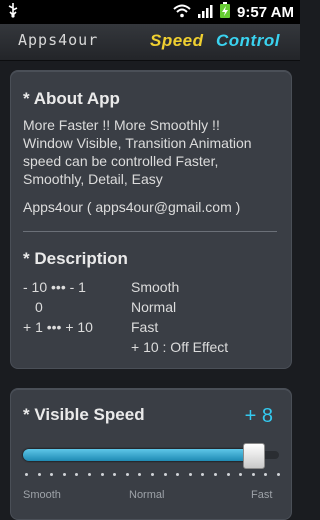 The height and width of the screenshot is (520, 320). What do you see at coordinates (84, 414) in the screenshot?
I see `visible-speed-heading: * Visible Speed` at bounding box center [84, 414].